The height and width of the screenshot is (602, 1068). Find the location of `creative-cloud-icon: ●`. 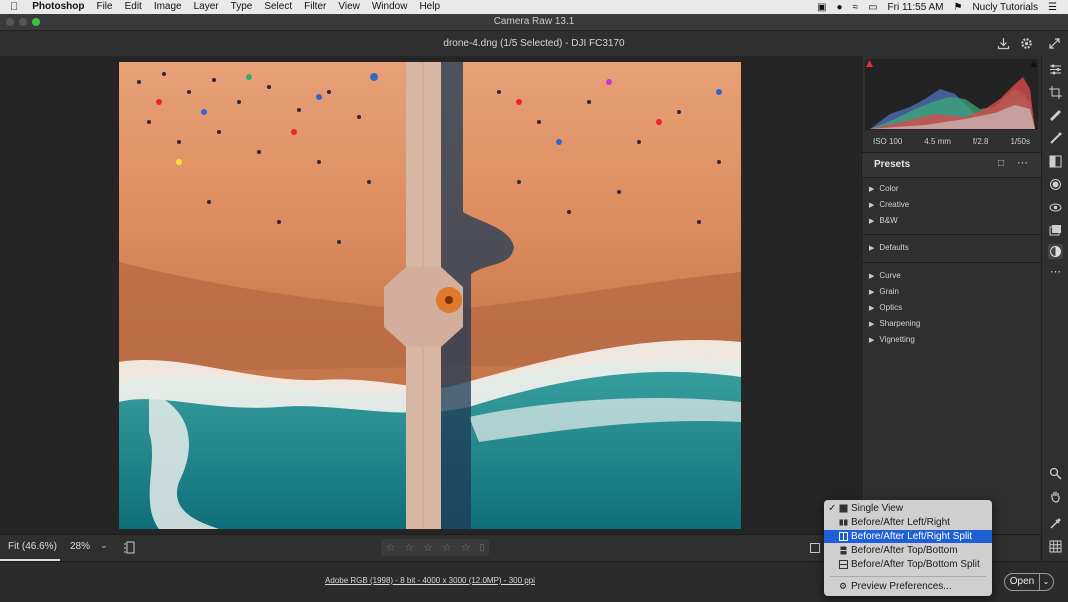

creative-cloud-icon: ● is located at coordinates (840, 7).